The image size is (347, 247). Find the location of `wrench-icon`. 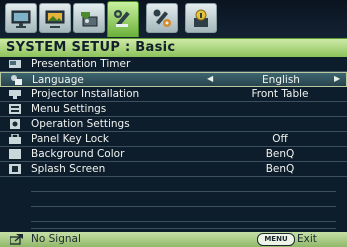

wrench-icon is located at coordinates (122, 18).